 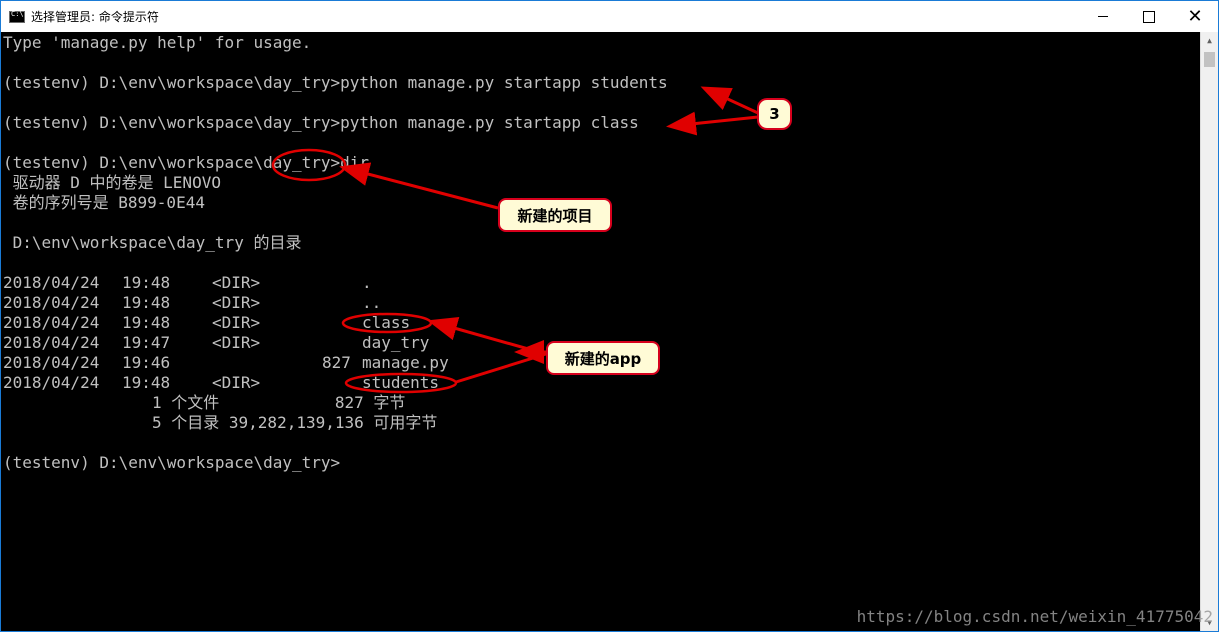 I want to click on scroll-up-icon: ▲, so click(x=1209, y=40).